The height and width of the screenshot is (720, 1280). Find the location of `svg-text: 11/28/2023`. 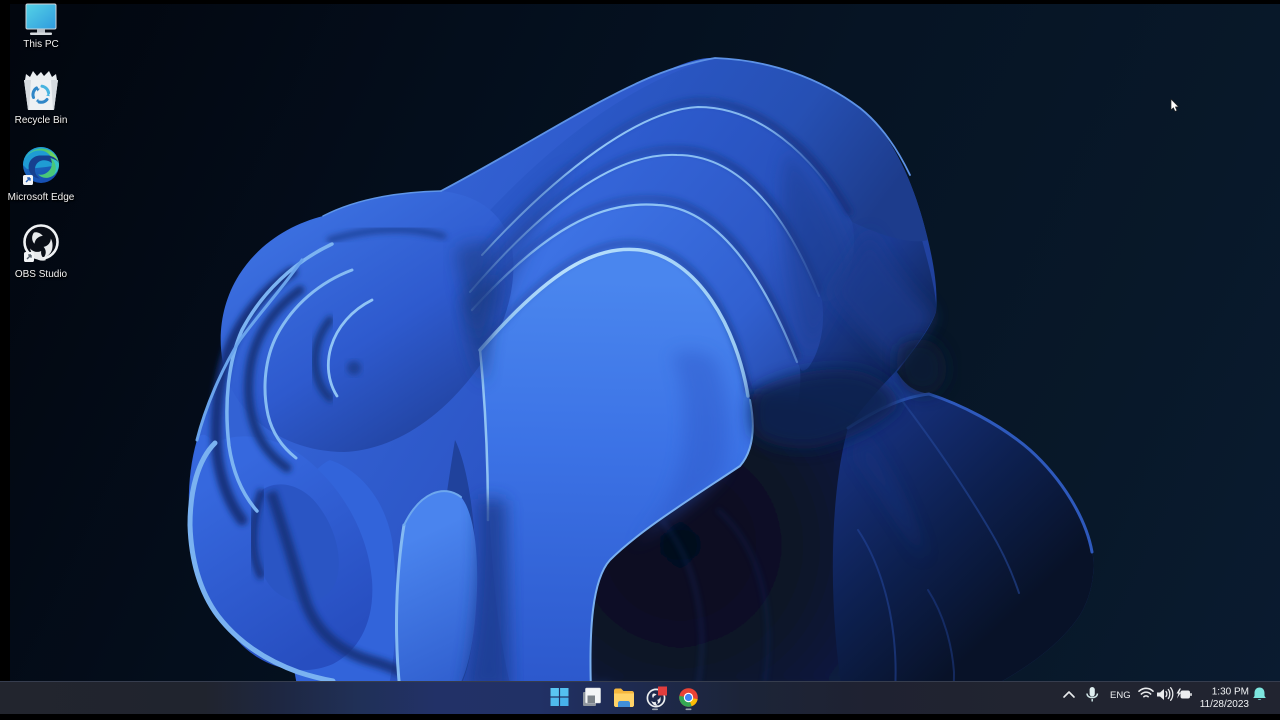

svg-text: 11/28/2023 is located at coordinates (1225, 704).